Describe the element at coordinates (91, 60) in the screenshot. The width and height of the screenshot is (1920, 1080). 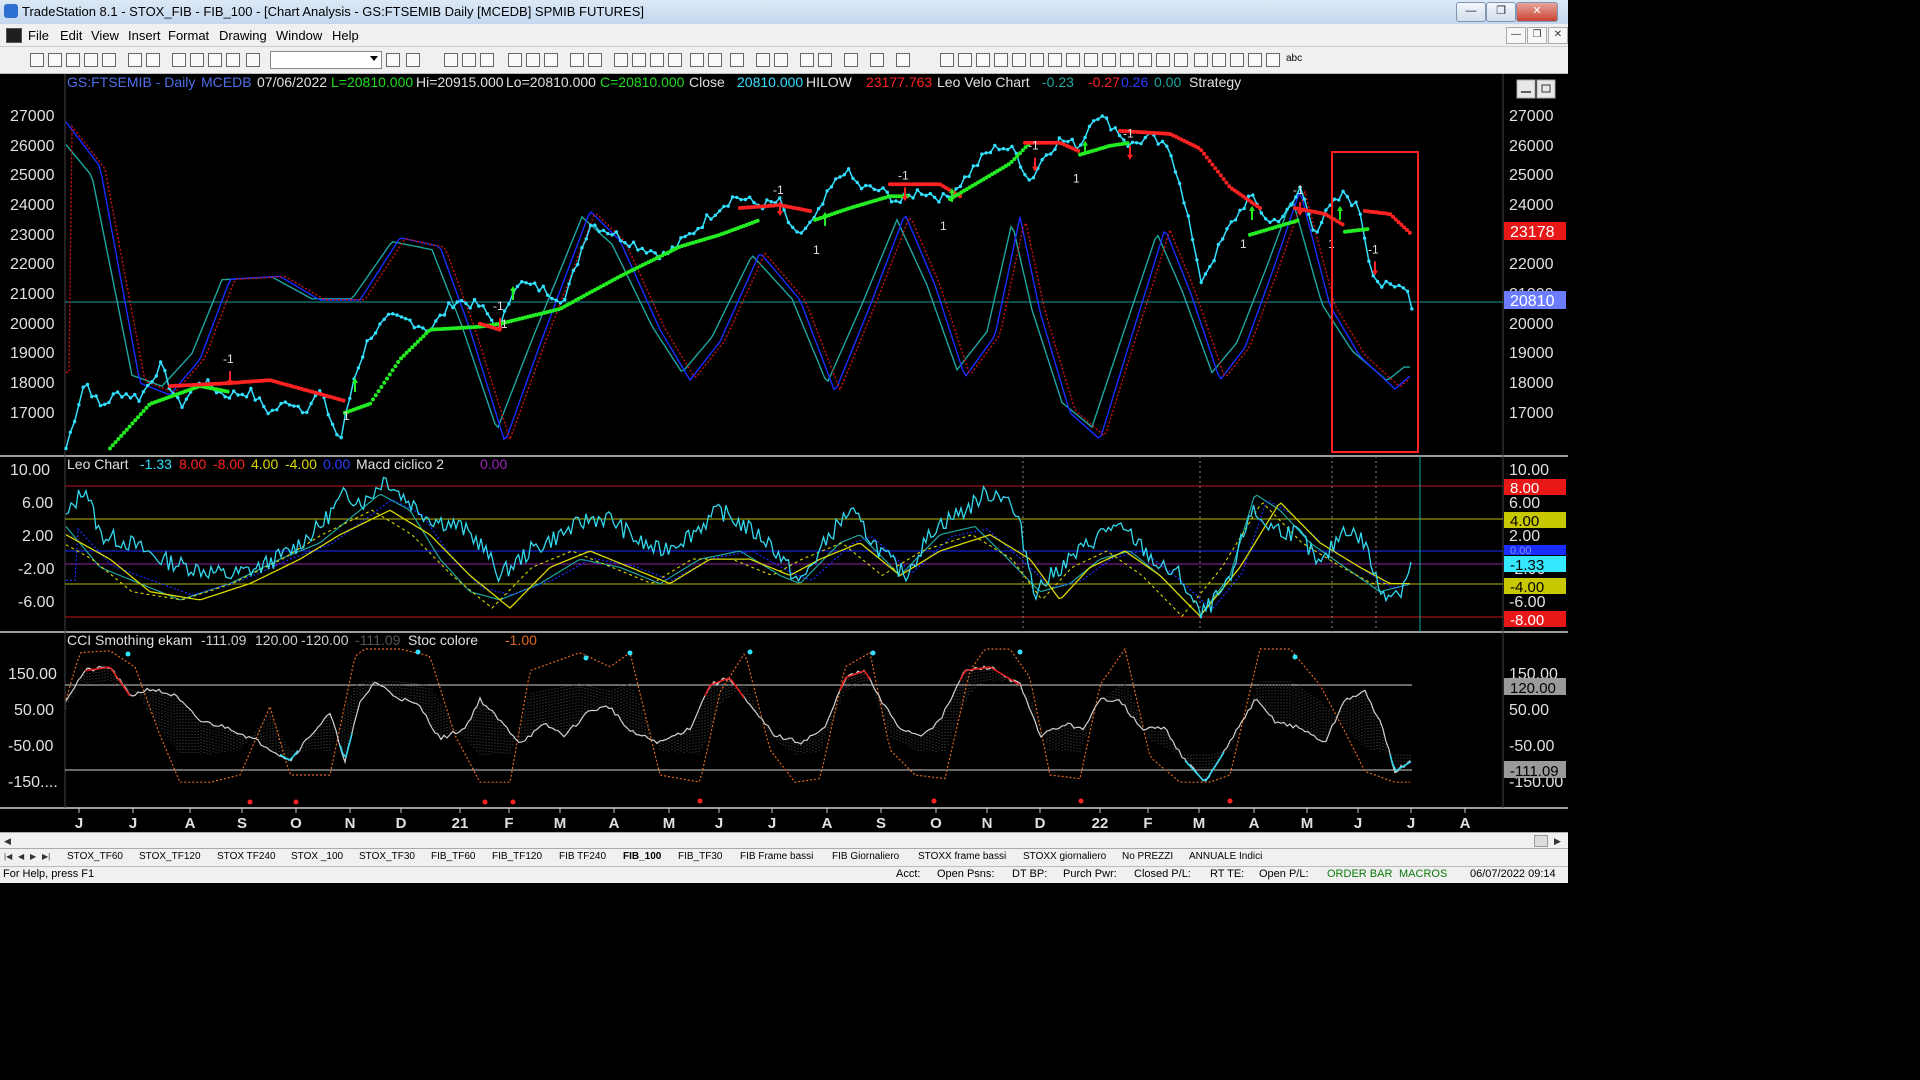
I see `save-icon` at that location.